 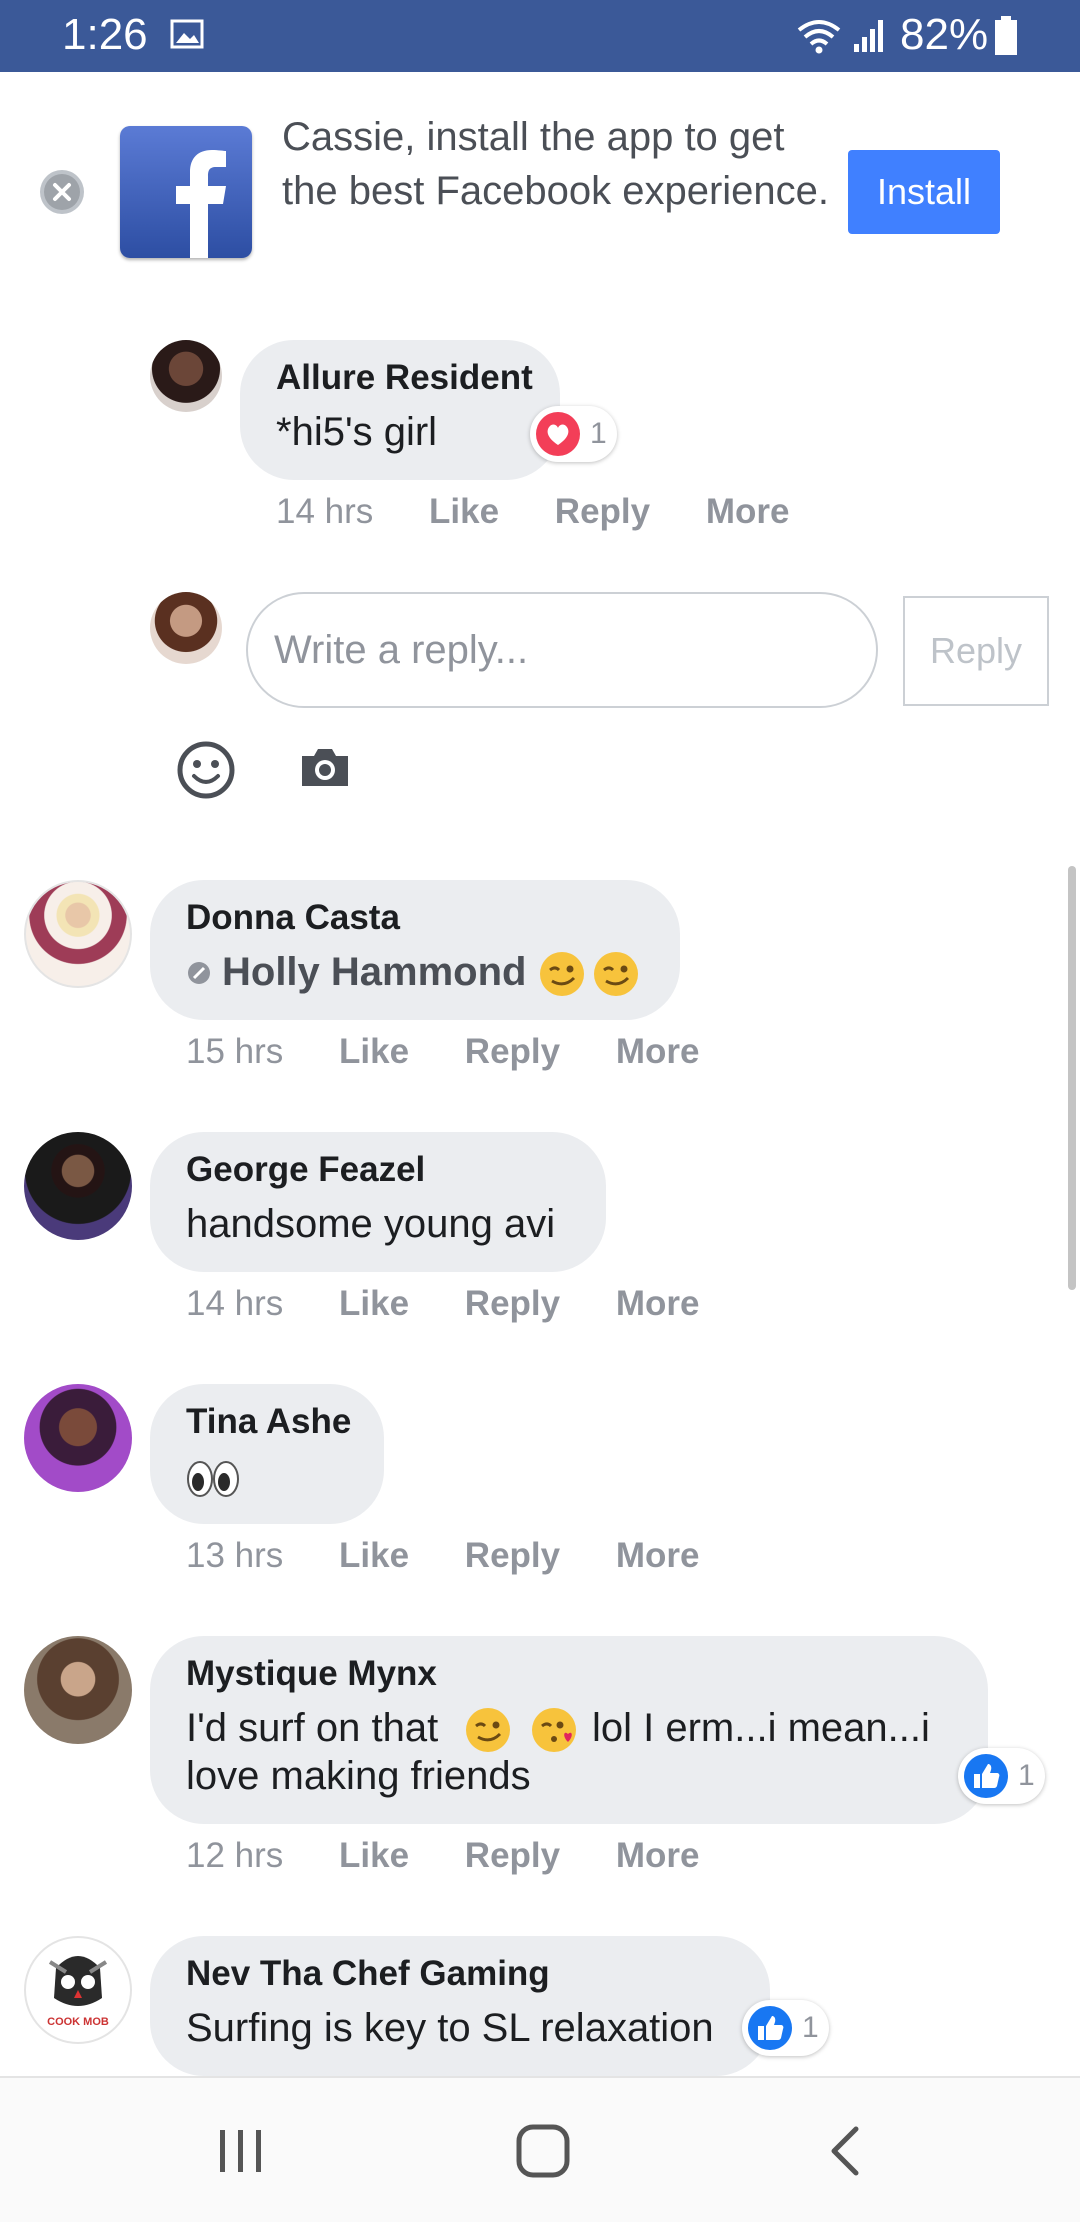 What do you see at coordinates (305, 1170) in the screenshot?
I see `commenter-name: George Feazel` at bounding box center [305, 1170].